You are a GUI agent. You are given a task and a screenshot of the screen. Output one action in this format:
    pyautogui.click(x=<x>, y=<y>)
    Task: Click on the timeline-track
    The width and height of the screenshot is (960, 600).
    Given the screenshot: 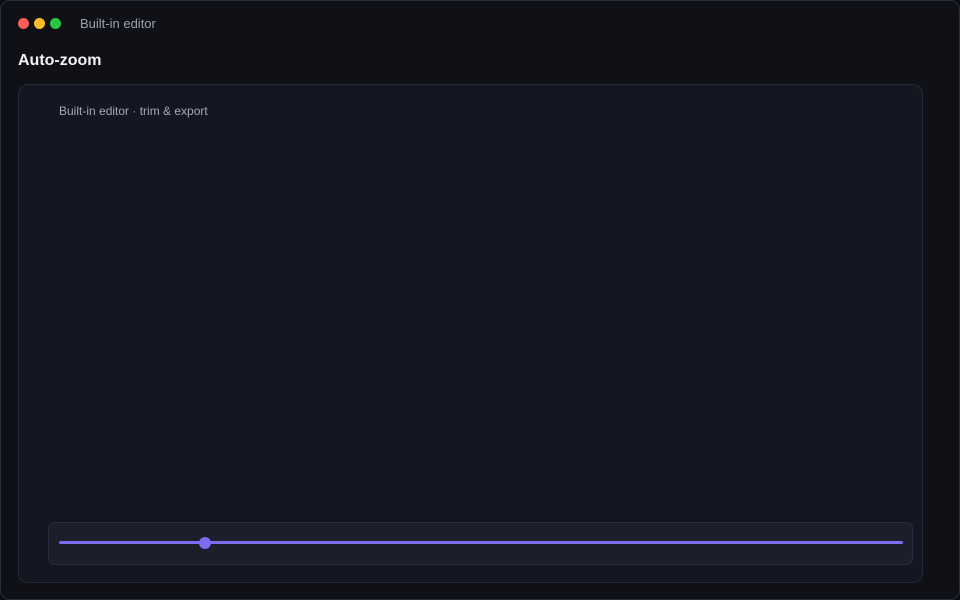 What is the action you would take?
    pyautogui.click(x=481, y=542)
    